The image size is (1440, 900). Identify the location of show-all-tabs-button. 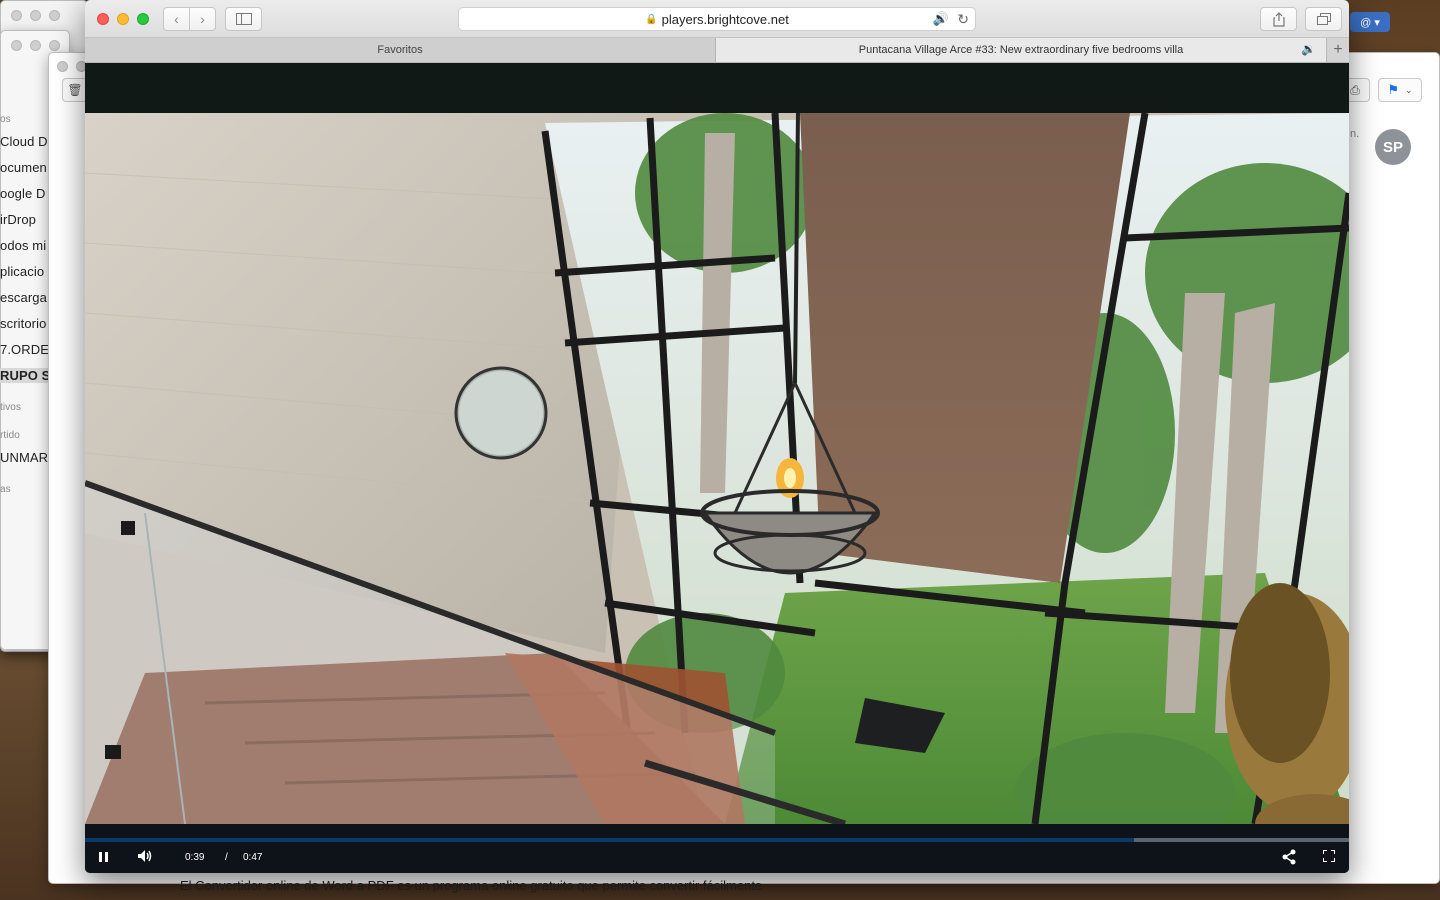
(1323, 19).